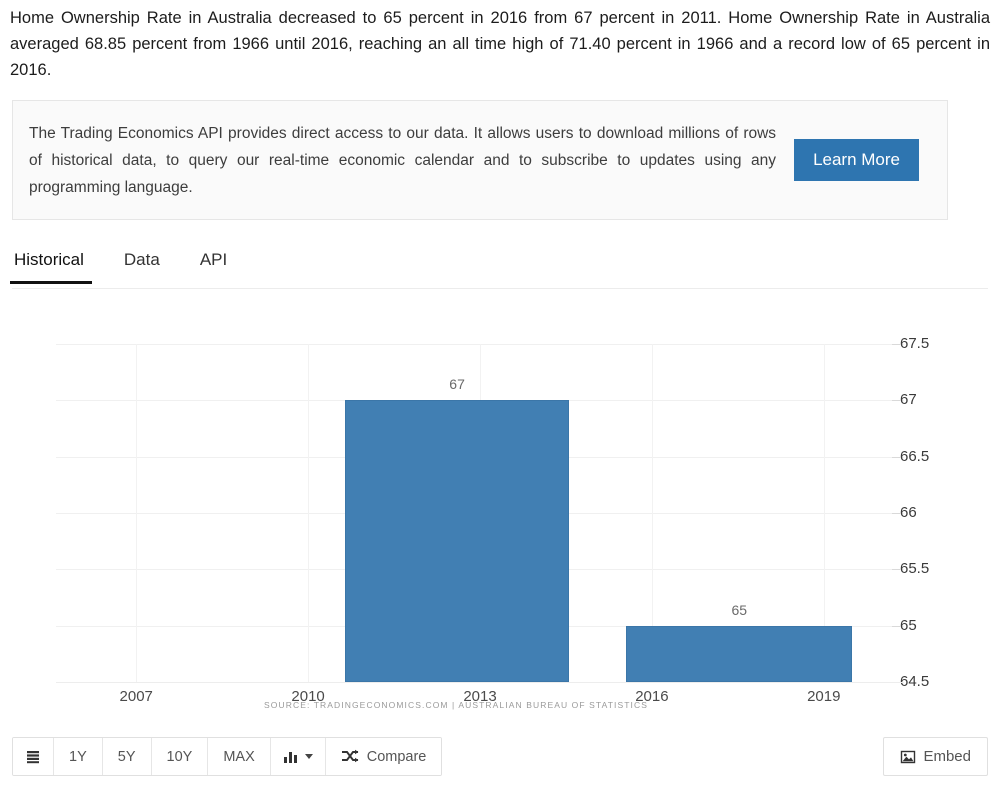 Image resolution: width=1000 pixels, height=802 pixels. Describe the element at coordinates (915, 681) in the screenshot. I see `y-axis-label: 64.5` at that location.